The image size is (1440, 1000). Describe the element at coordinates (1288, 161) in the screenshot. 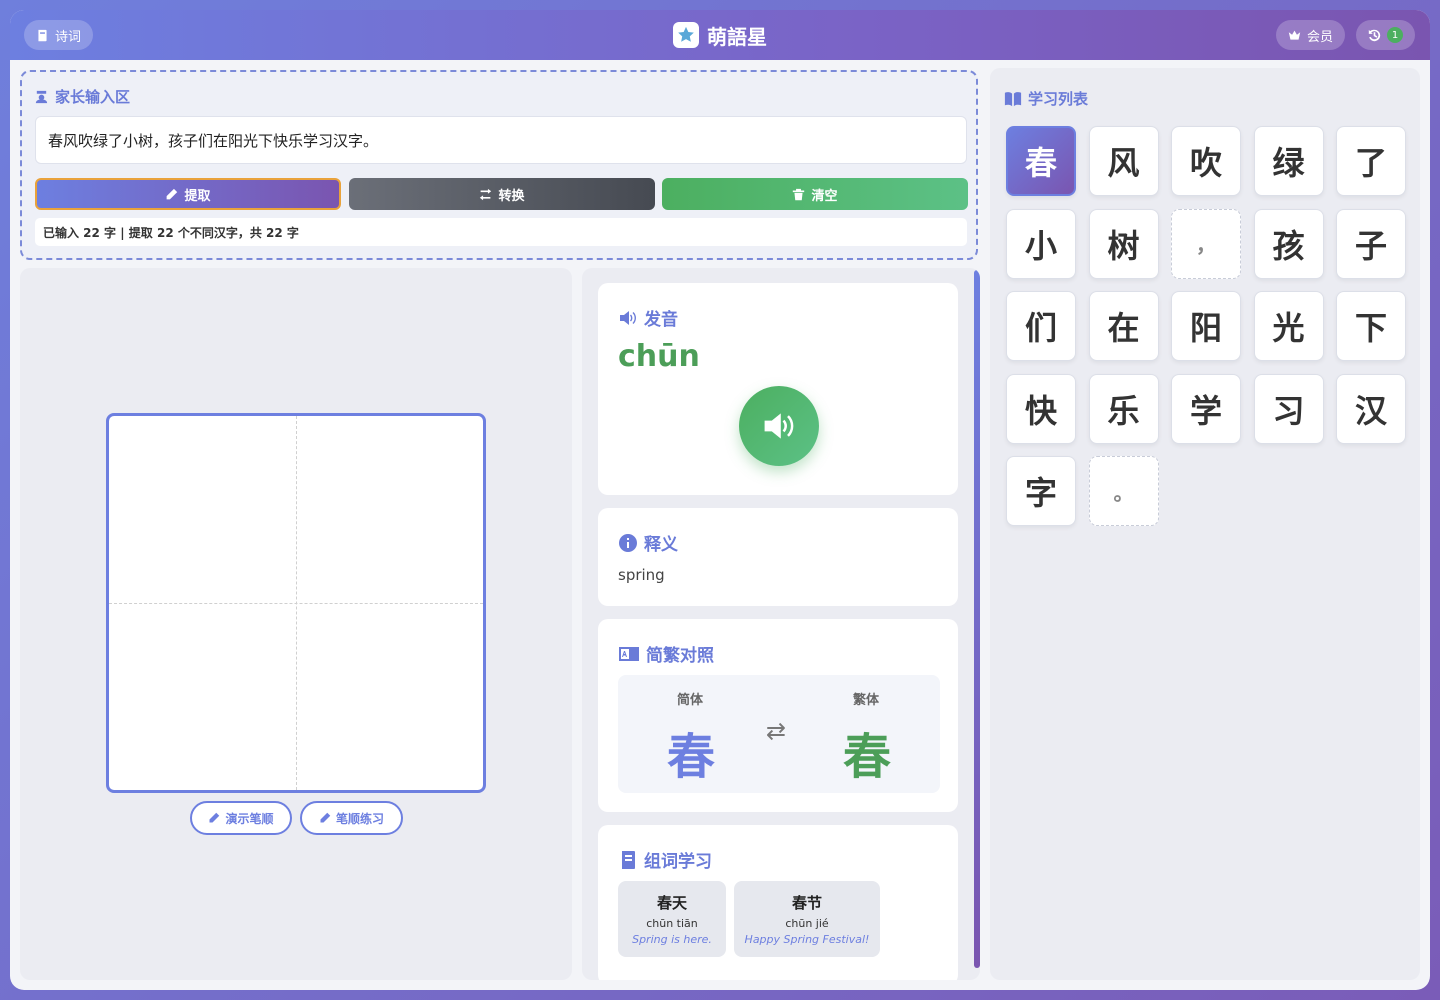

I see `char-tile: 绿` at that location.